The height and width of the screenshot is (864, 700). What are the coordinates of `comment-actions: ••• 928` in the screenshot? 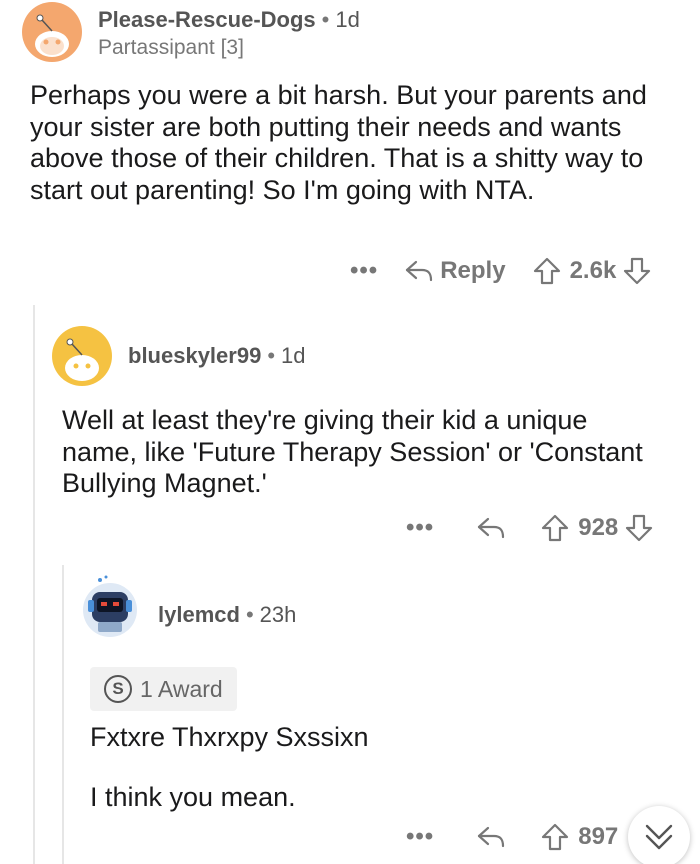 It's located at (530, 528).